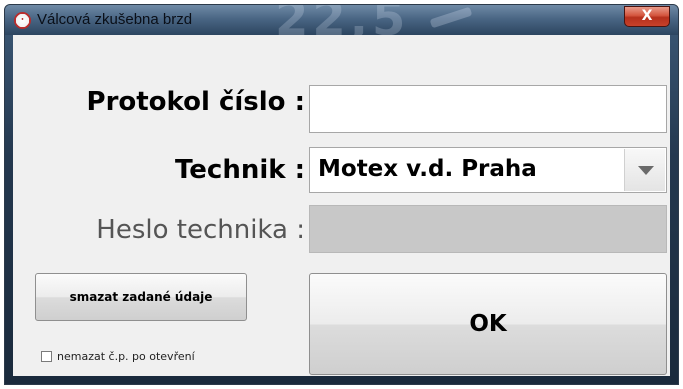 The image size is (683, 389). Describe the element at coordinates (22, 20) in the screenshot. I see `app-logo-icon: •` at that location.